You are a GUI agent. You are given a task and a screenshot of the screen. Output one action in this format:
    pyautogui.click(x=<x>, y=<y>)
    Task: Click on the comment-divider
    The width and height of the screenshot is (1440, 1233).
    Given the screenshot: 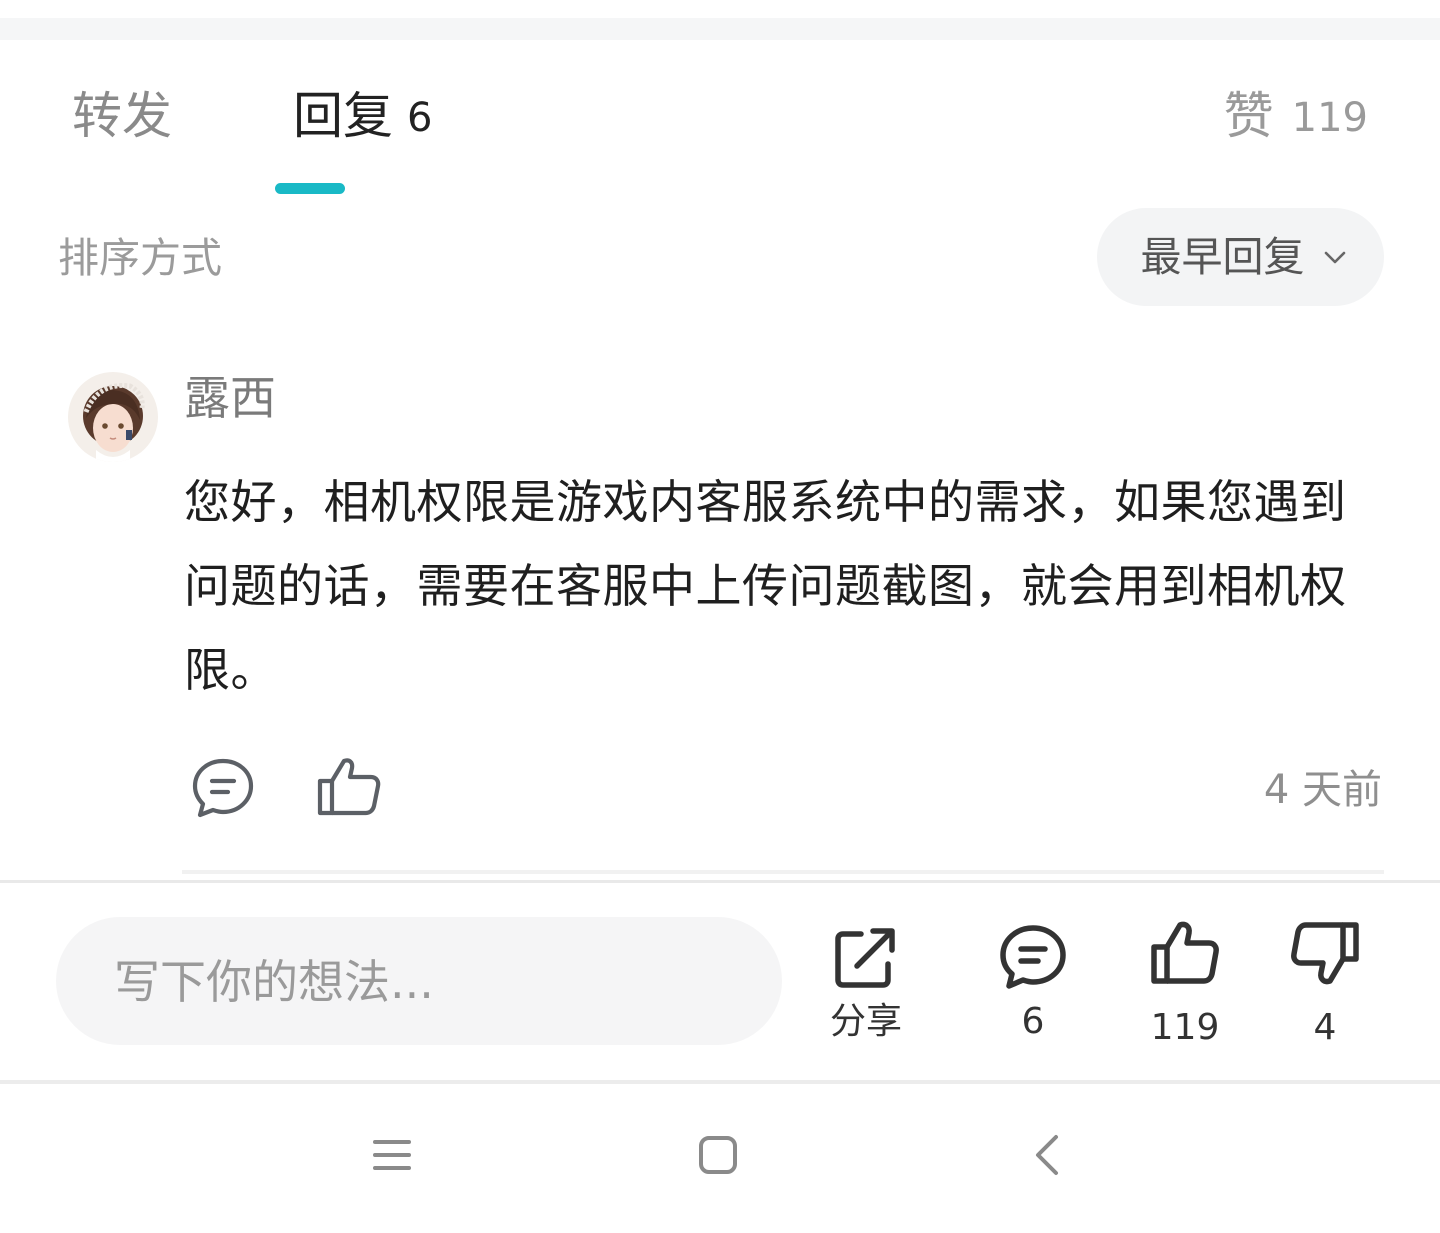 What is the action you would take?
    pyautogui.click(x=783, y=872)
    